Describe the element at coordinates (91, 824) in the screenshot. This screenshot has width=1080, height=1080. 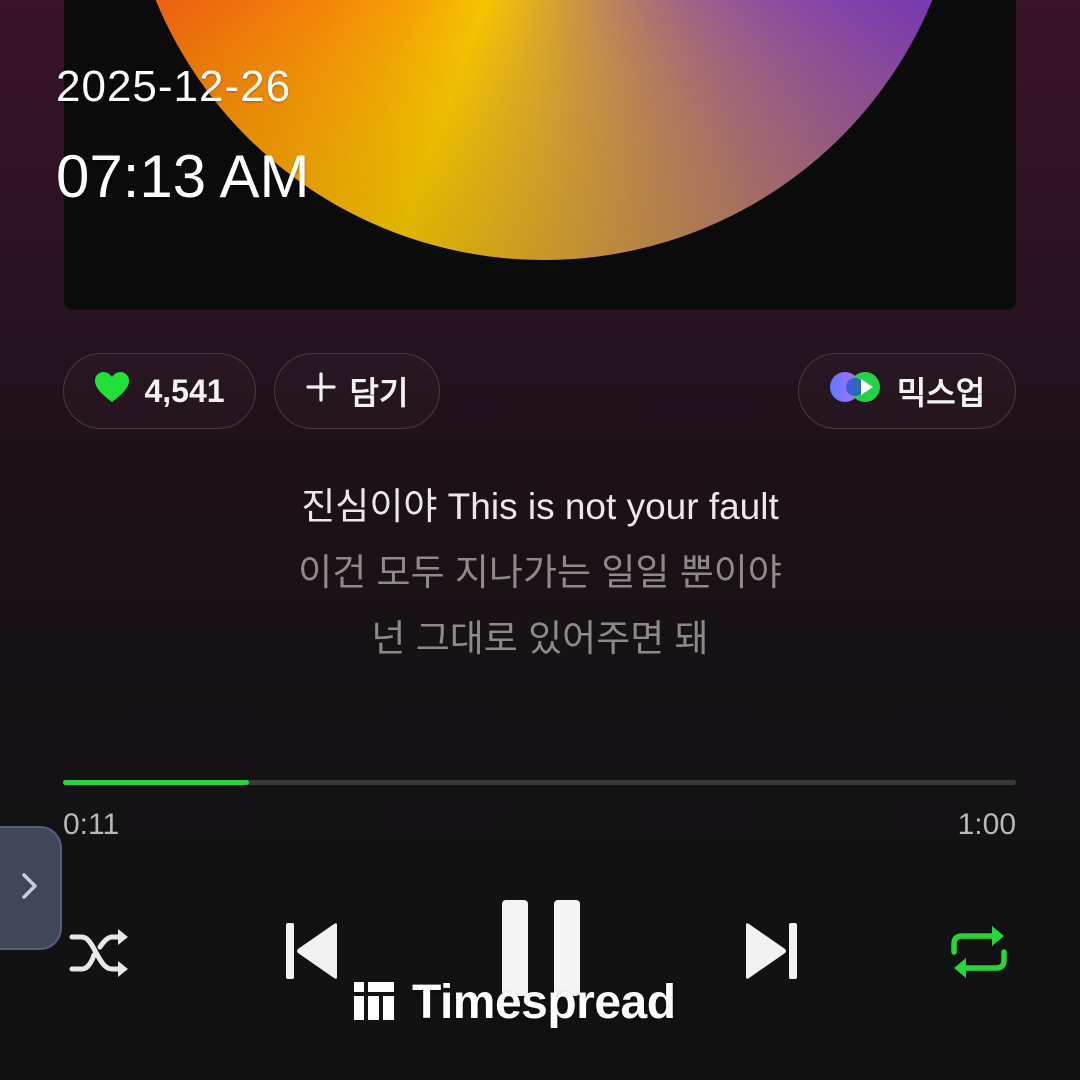
I see `elapsed-time: 0:11` at that location.